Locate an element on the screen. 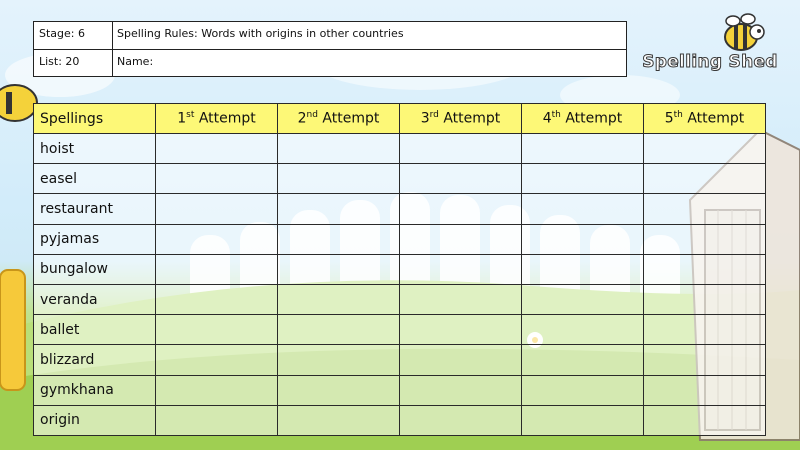 The image size is (800, 450). bee-icon is located at coordinates (744, 32).